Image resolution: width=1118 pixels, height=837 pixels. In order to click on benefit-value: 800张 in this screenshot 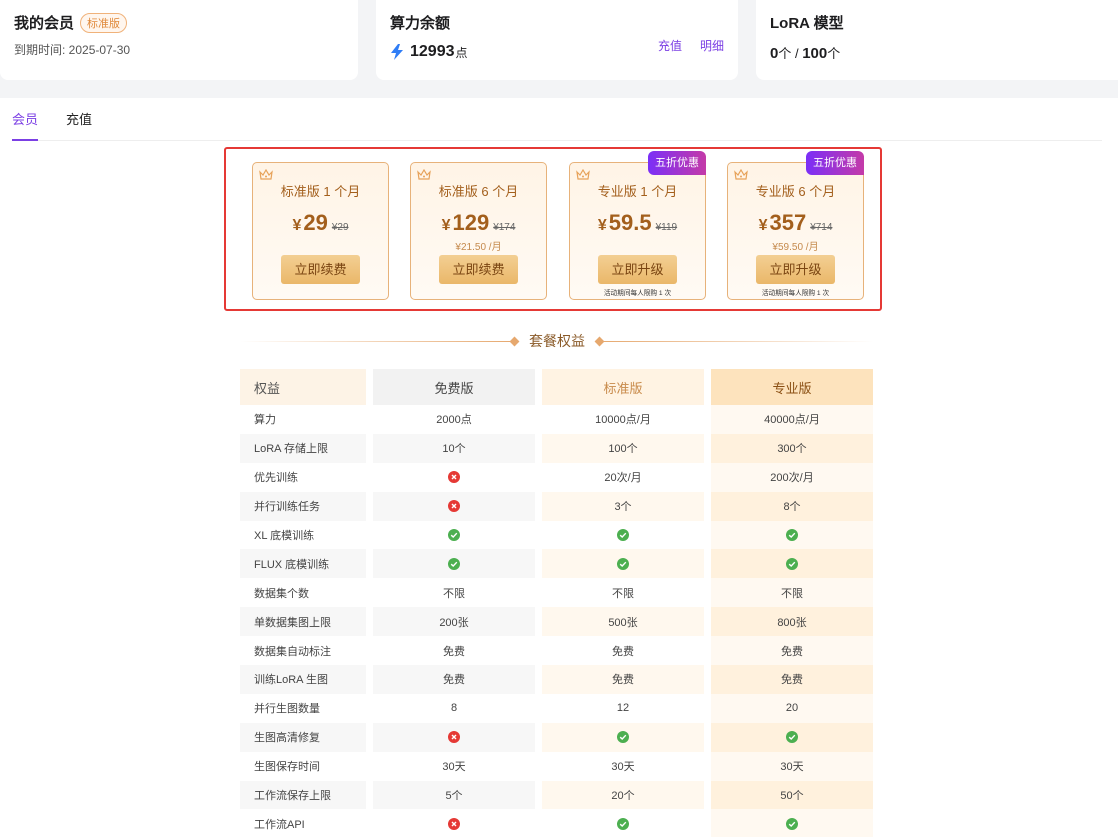, I will do `click(792, 622)`.